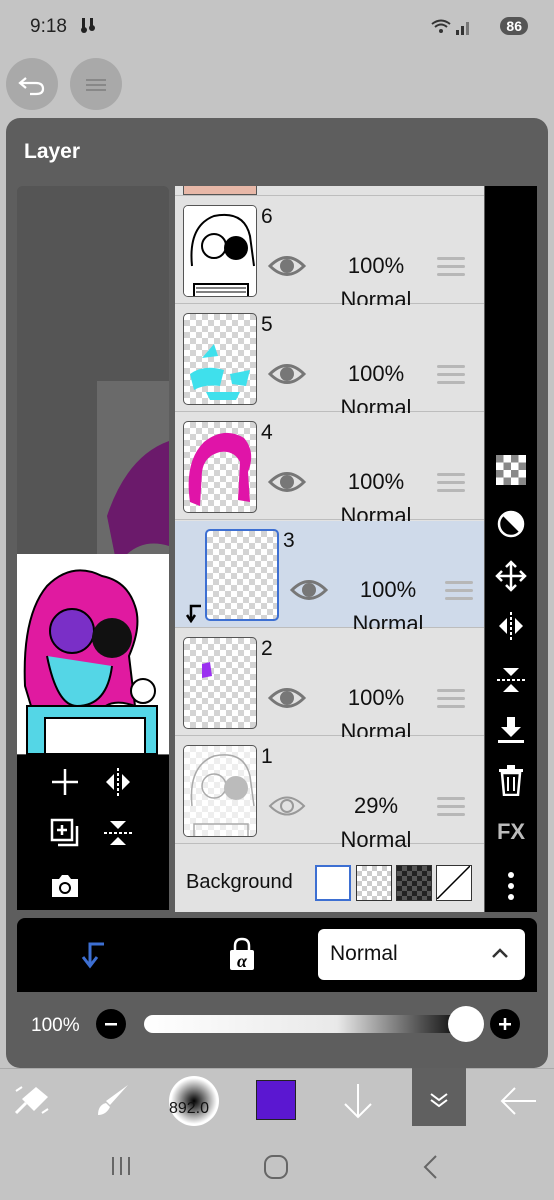 The height and width of the screenshot is (1200, 554). What do you see at coordinates (329, 254) in the screenshot?
I see `layer-row-6: 6 100% Normal` at bounding box center [329, 254].